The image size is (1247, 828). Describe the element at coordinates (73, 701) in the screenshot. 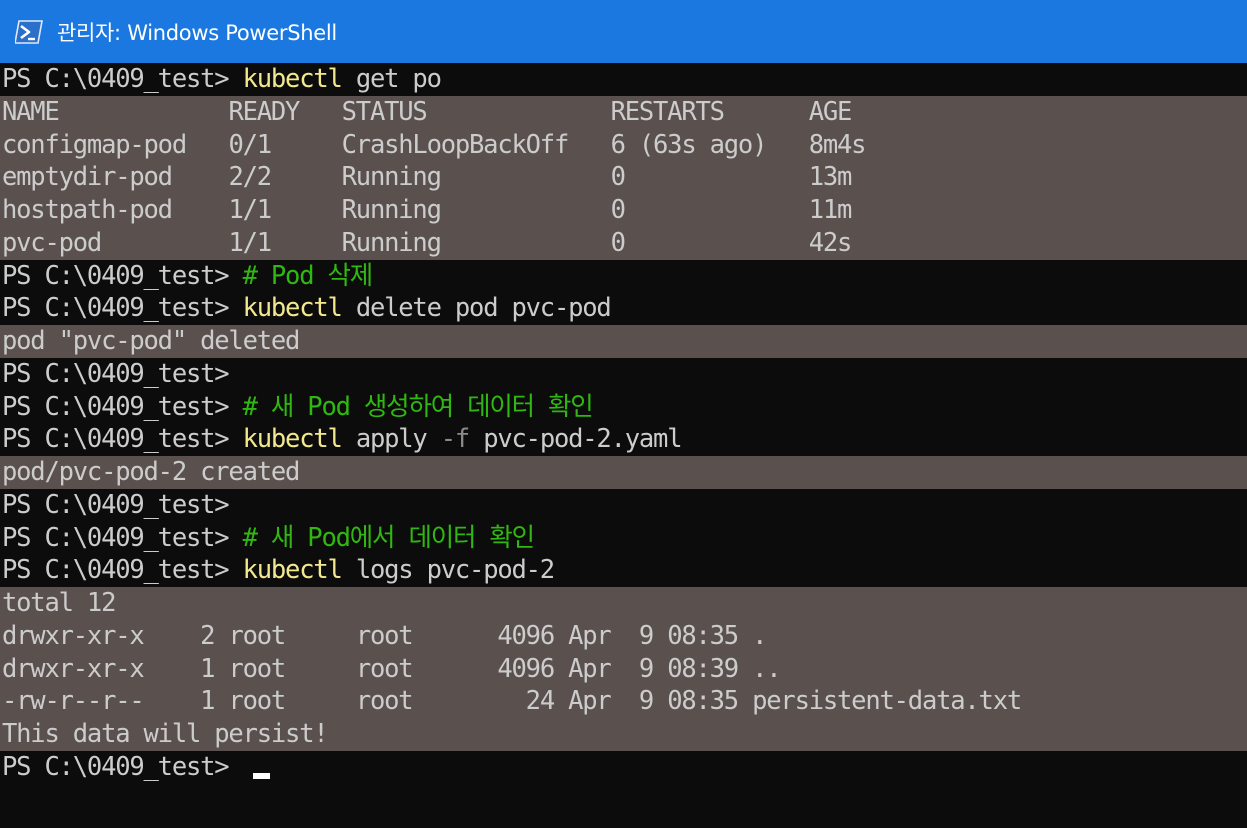

I see `file-permissions: -rw-r--r--` at that location.